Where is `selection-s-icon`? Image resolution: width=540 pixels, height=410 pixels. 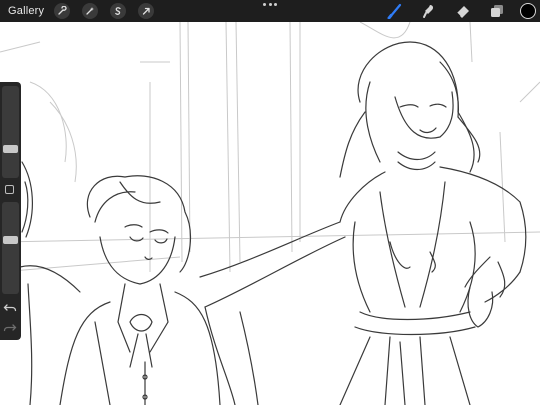
selection-s-icon is located at coordinates (118, 11).